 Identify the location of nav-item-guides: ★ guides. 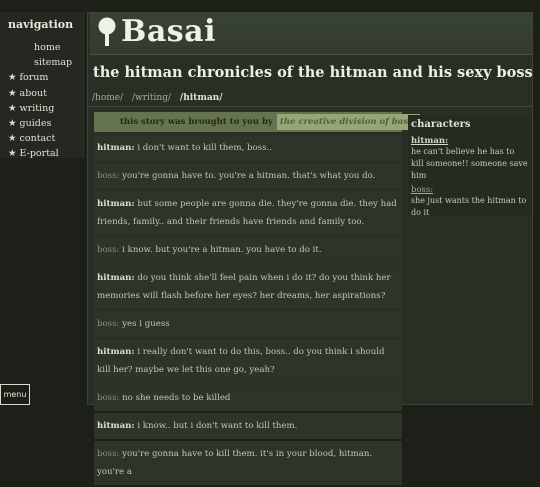
(41, 123).